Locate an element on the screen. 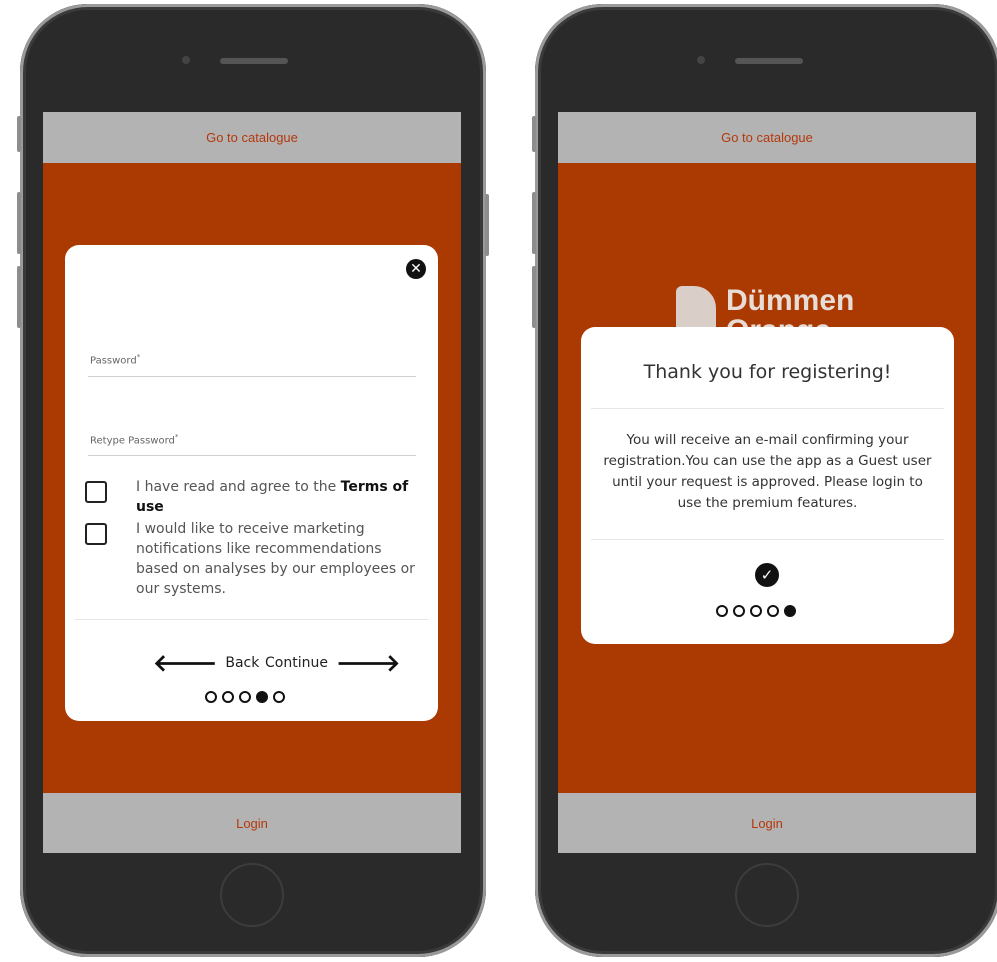 Image resolution: width=997 pixels, height=962 pixels. password-label: Password* is located at coordinates (115, 360).